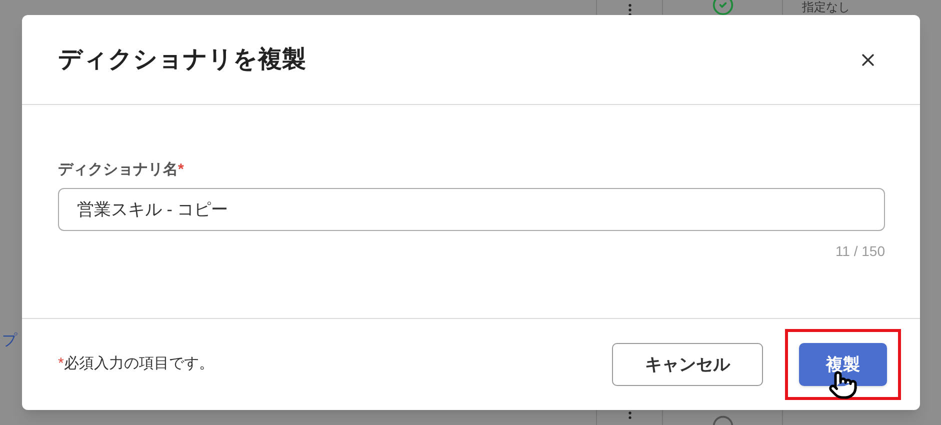 This screenshot has height=425, width=941. I want to click on name-input-field: 営業スキル - コピー, so click(471, 209).